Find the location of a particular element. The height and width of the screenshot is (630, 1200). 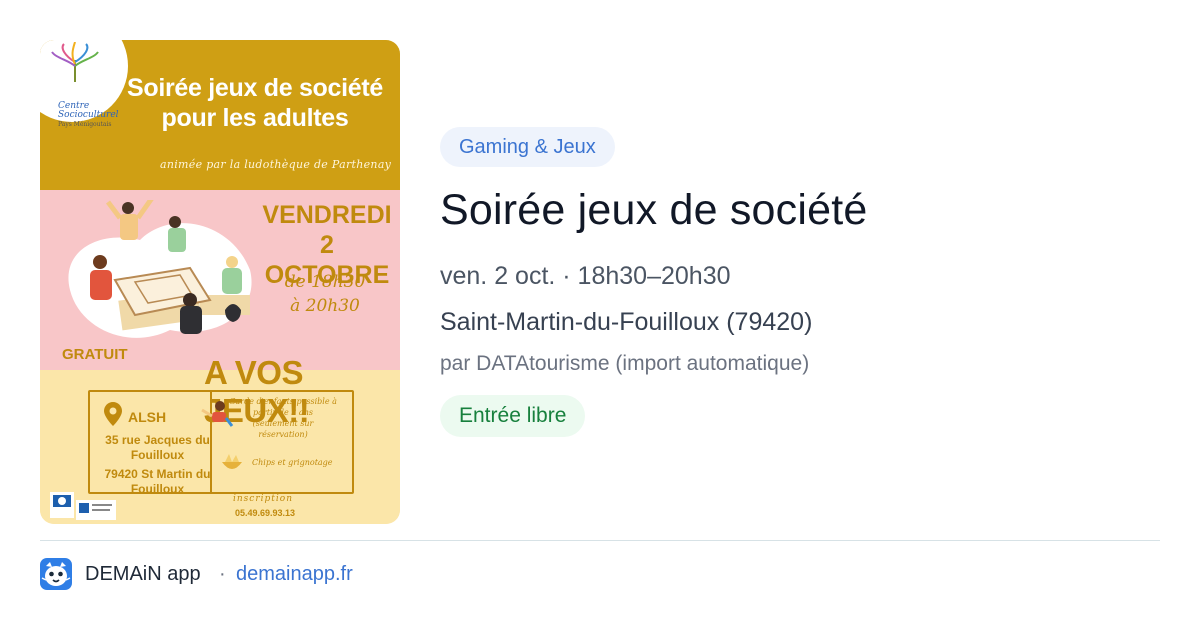

poster-animated-by: animée par la ludothèque de Parthenay is located at coordinates (276, 164).